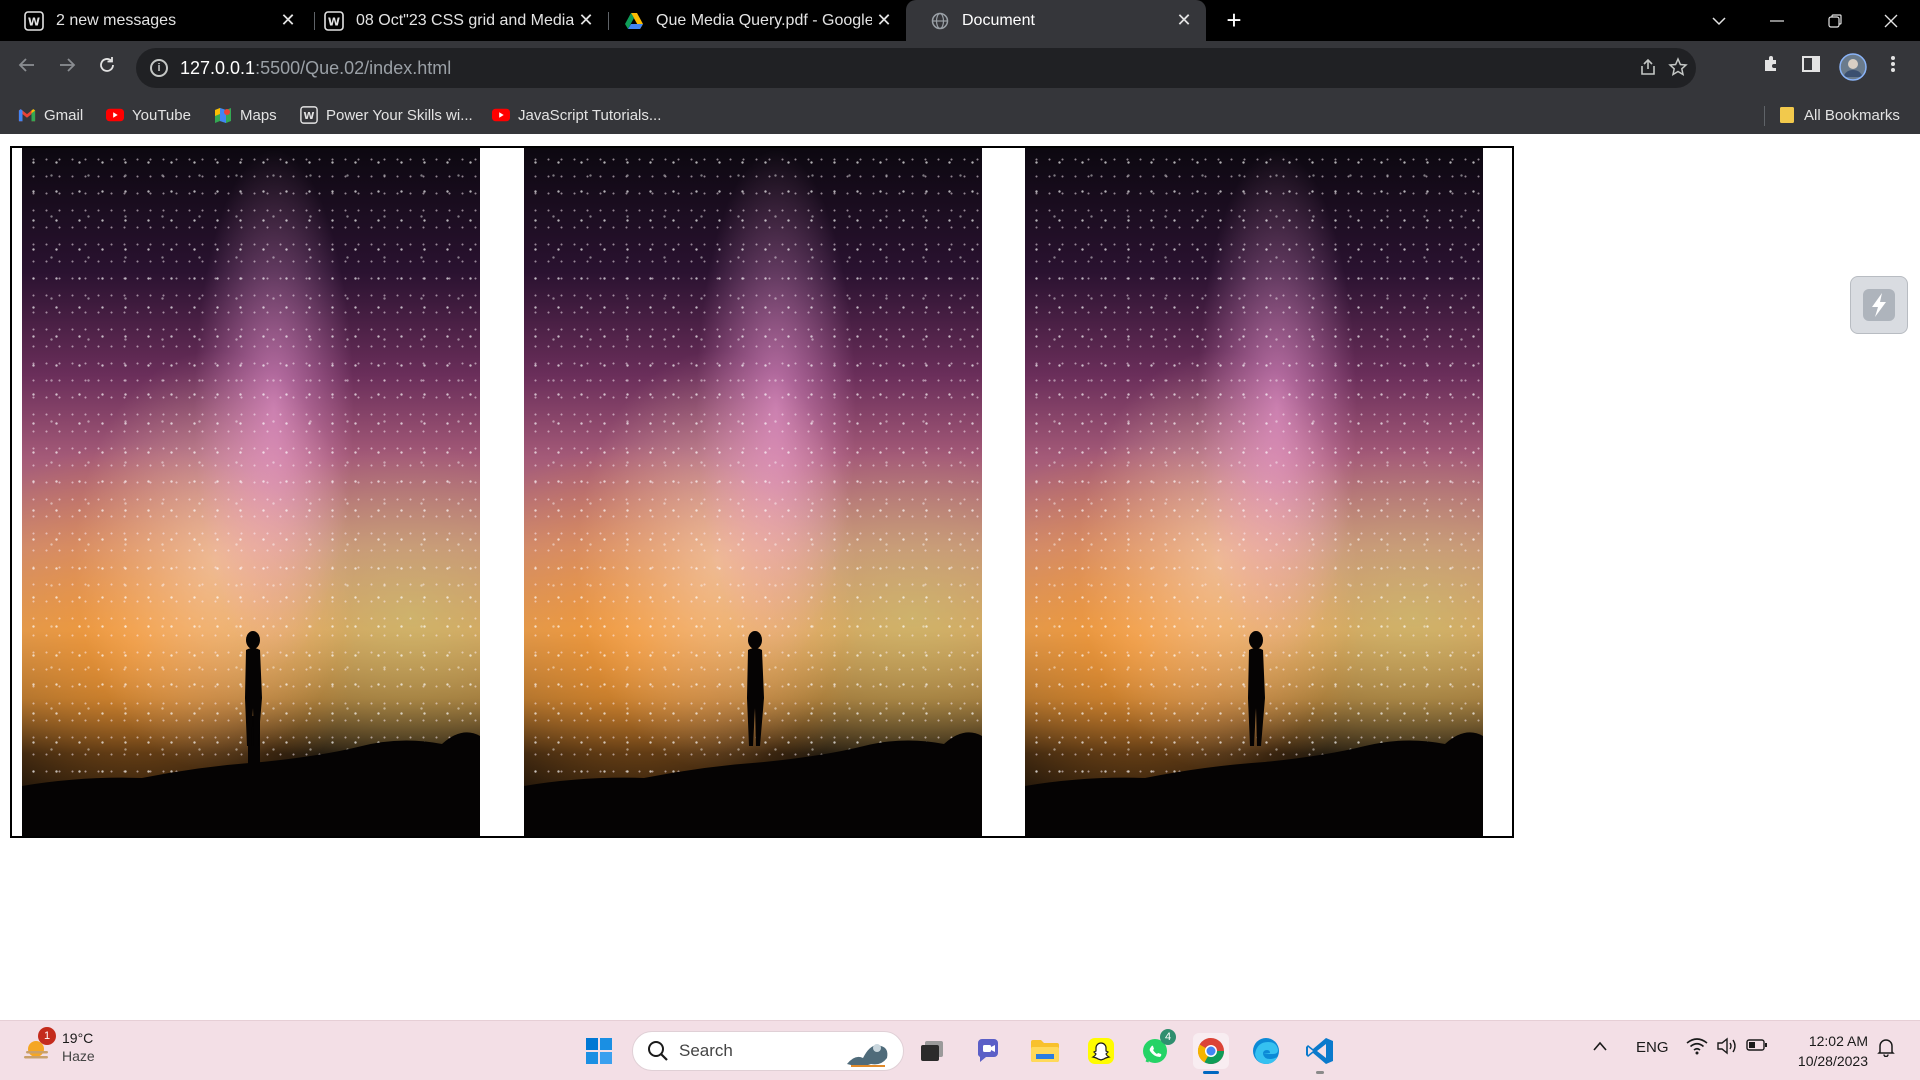  What do you see at coordinates (764, 20) in the screenshot?
I see `tab-title: Que Media Query.pdf - Google I` at bounding box center [764, 20].